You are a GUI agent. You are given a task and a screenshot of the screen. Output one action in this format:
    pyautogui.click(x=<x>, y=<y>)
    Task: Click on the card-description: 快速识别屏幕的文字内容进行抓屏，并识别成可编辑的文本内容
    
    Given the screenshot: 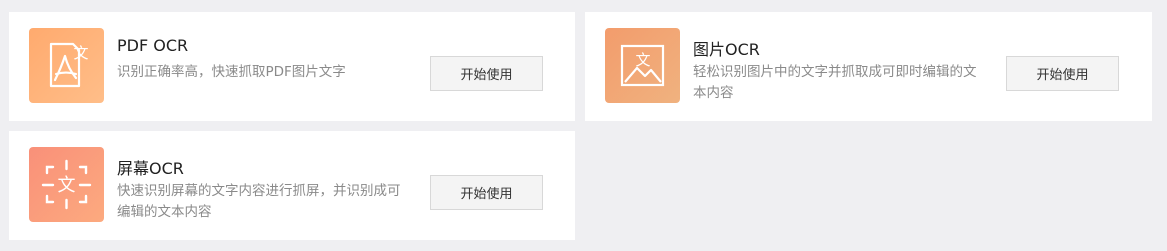 What is the action you would take?
    pyautogui.click(x=259, y=201)
    